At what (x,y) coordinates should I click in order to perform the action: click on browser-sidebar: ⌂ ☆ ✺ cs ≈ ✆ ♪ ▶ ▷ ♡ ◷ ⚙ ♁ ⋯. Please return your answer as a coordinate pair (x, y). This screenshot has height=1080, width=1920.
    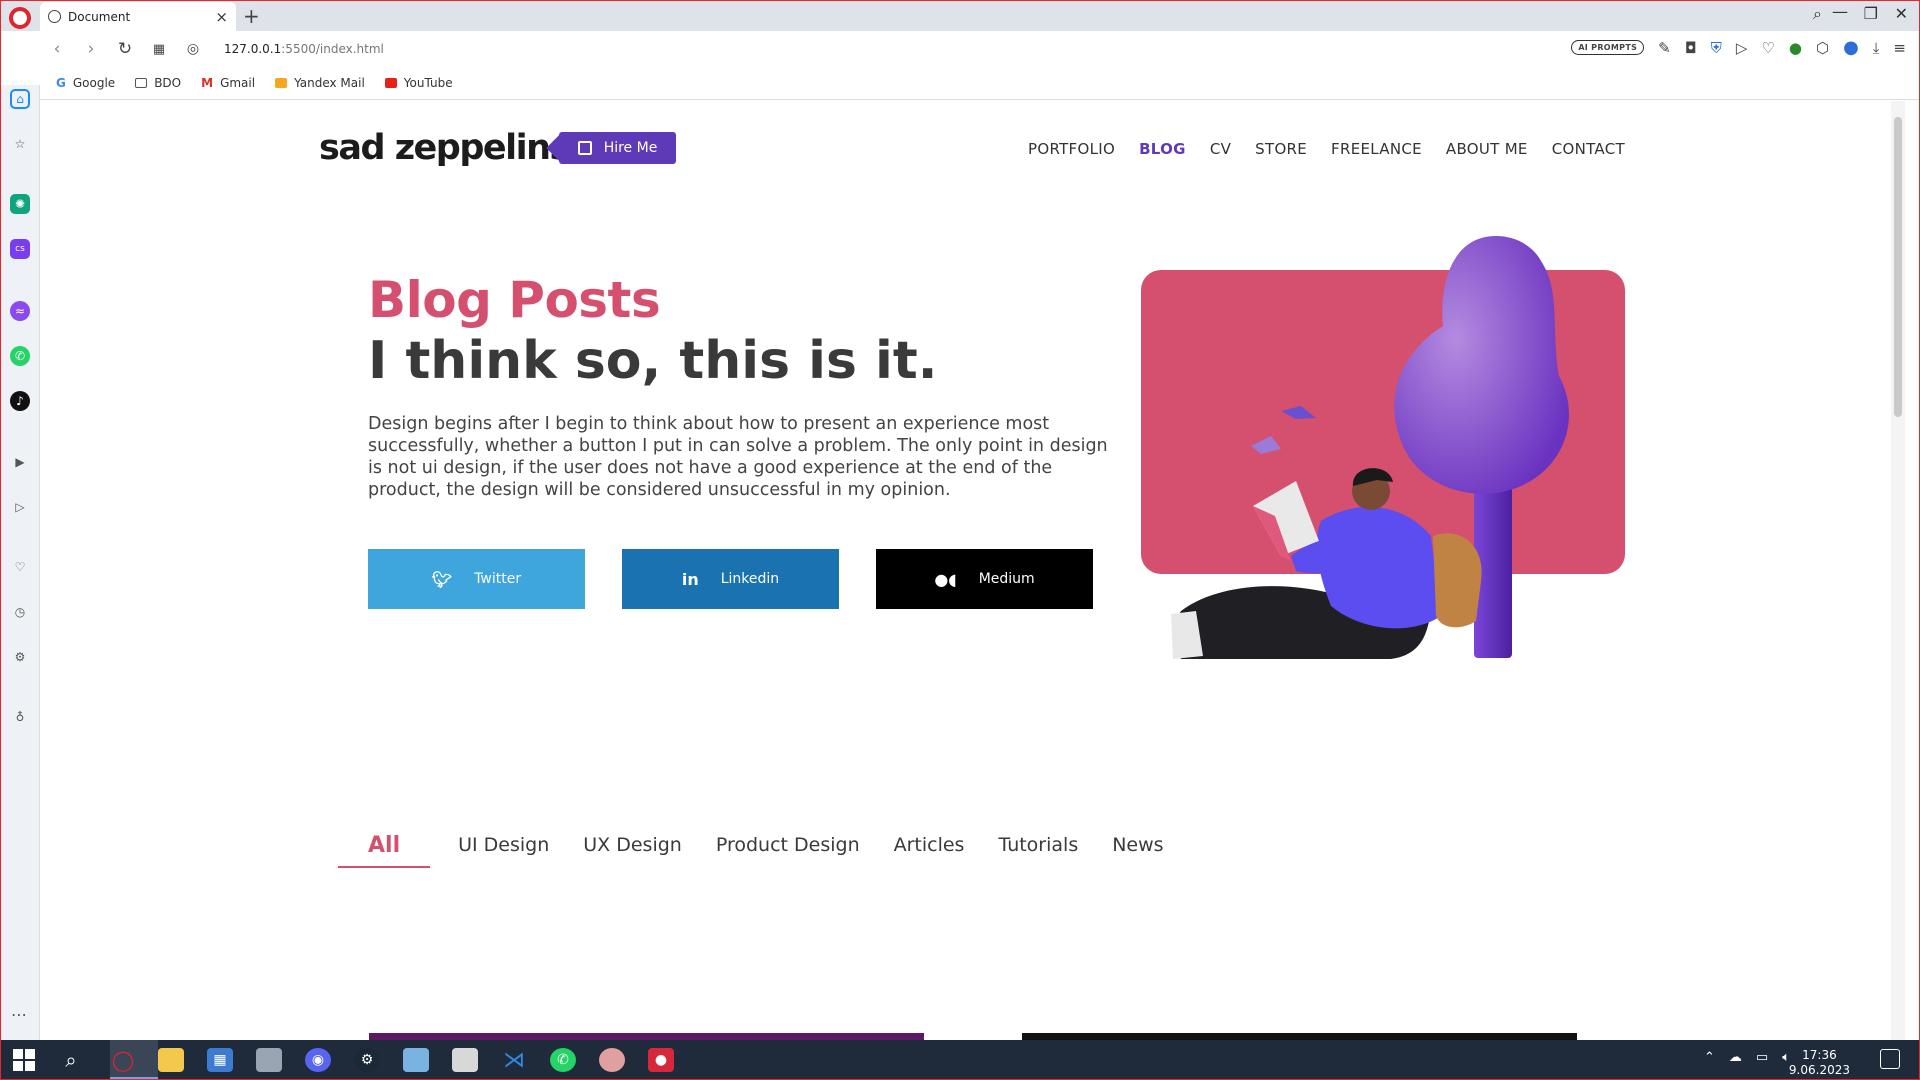
    Looking at the image, I should click on (20, 562).